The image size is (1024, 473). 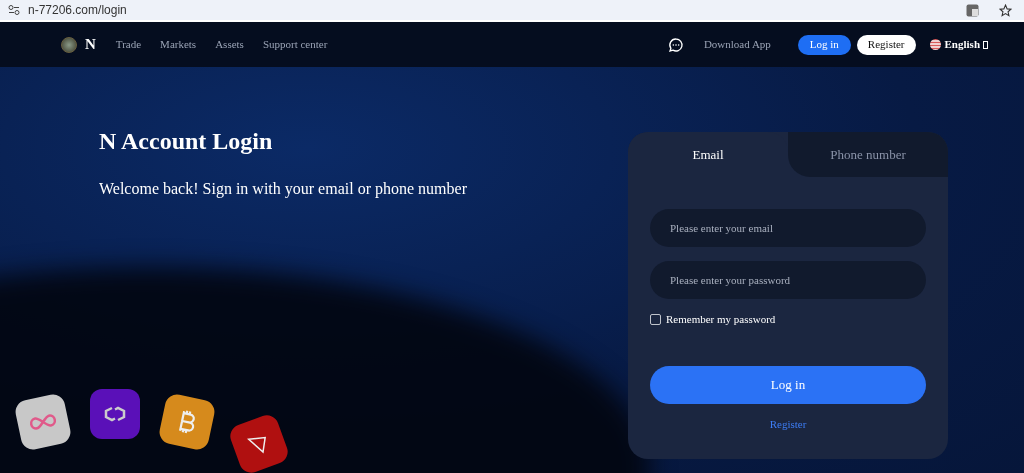 I want to click on login-button: Log in, so click(x=824, y=44).